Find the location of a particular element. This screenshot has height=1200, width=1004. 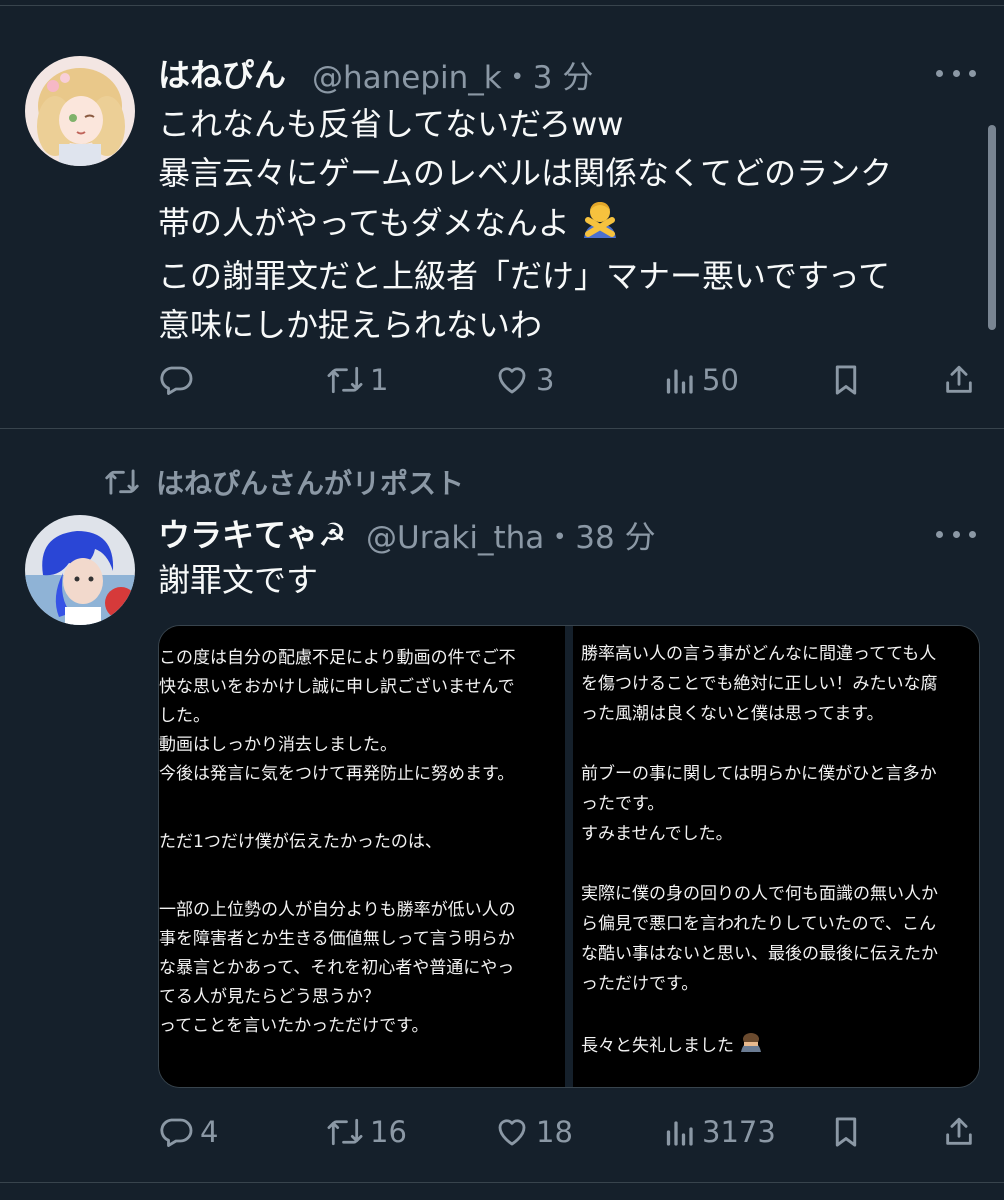

views-count: 3173 is located at coordinates (739, 1132).